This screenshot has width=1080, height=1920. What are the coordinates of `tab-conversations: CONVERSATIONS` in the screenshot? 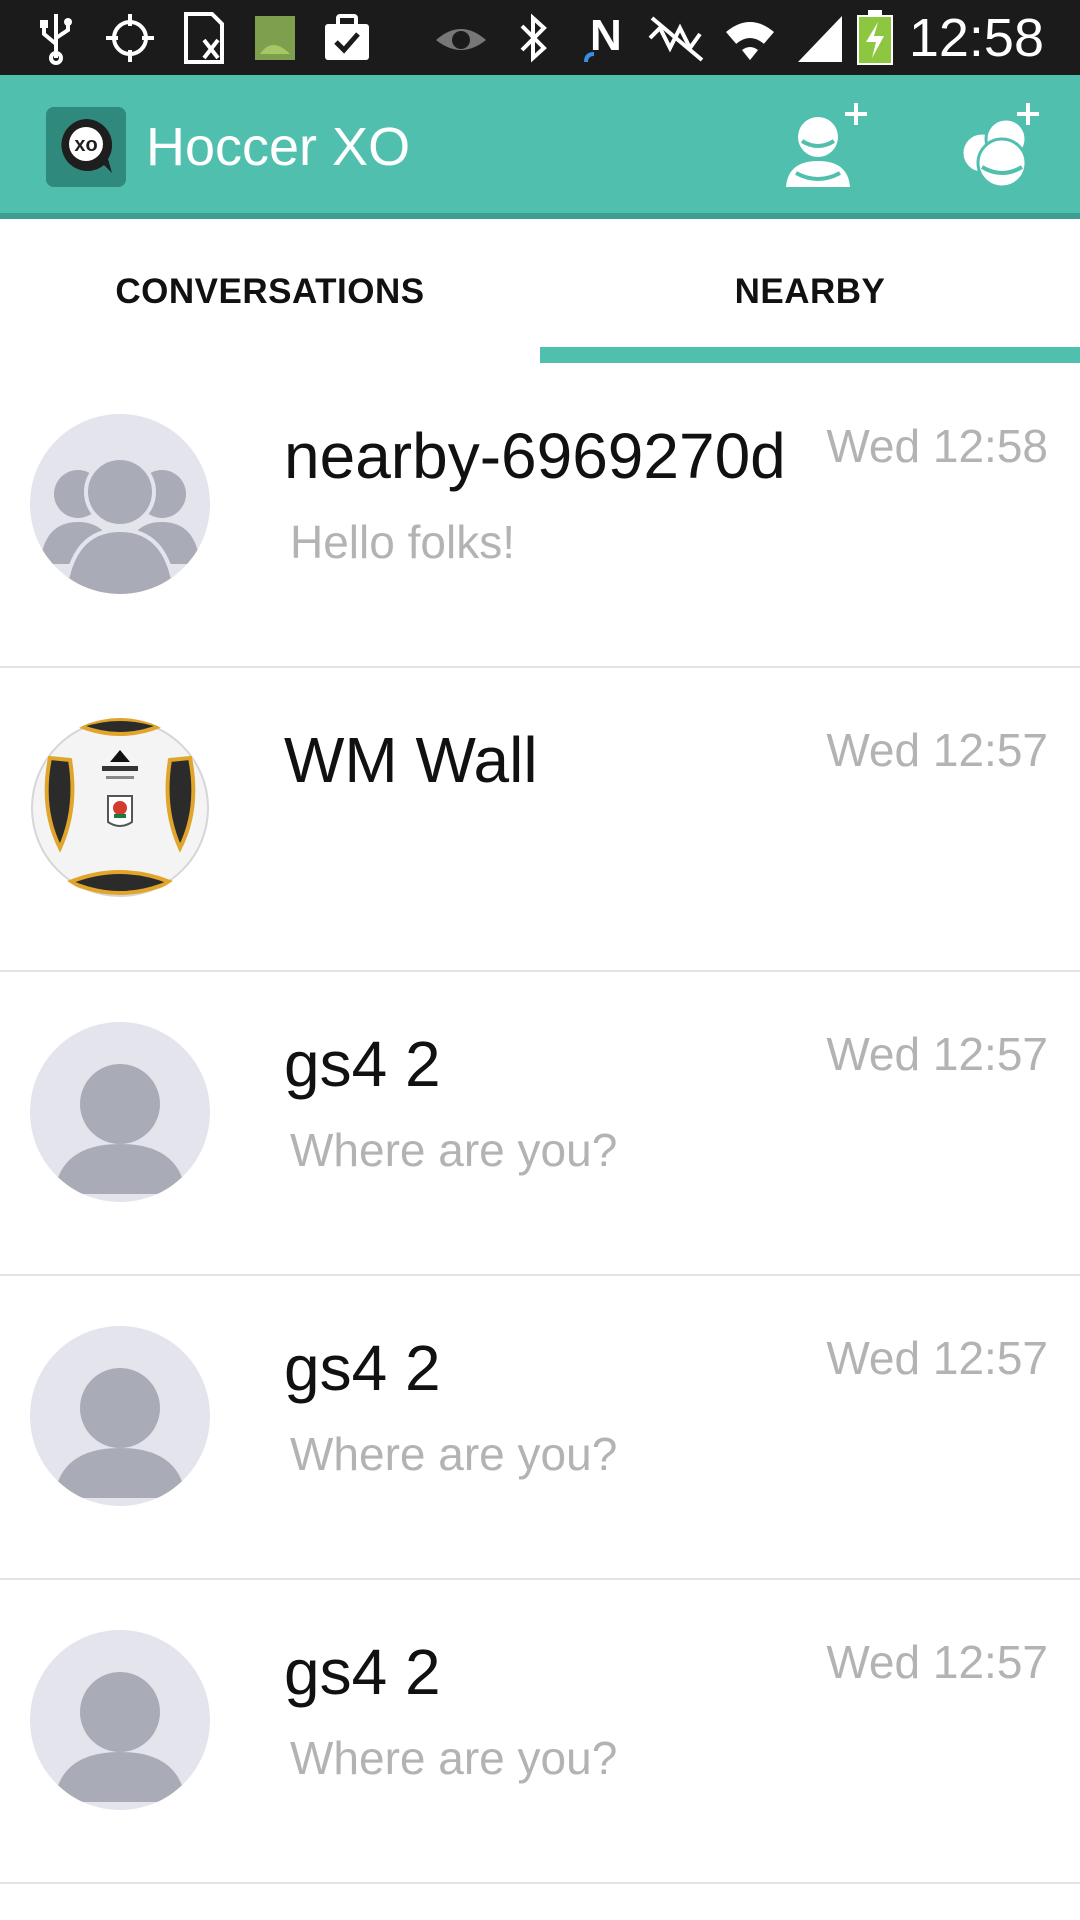 It's located at (270, 291).